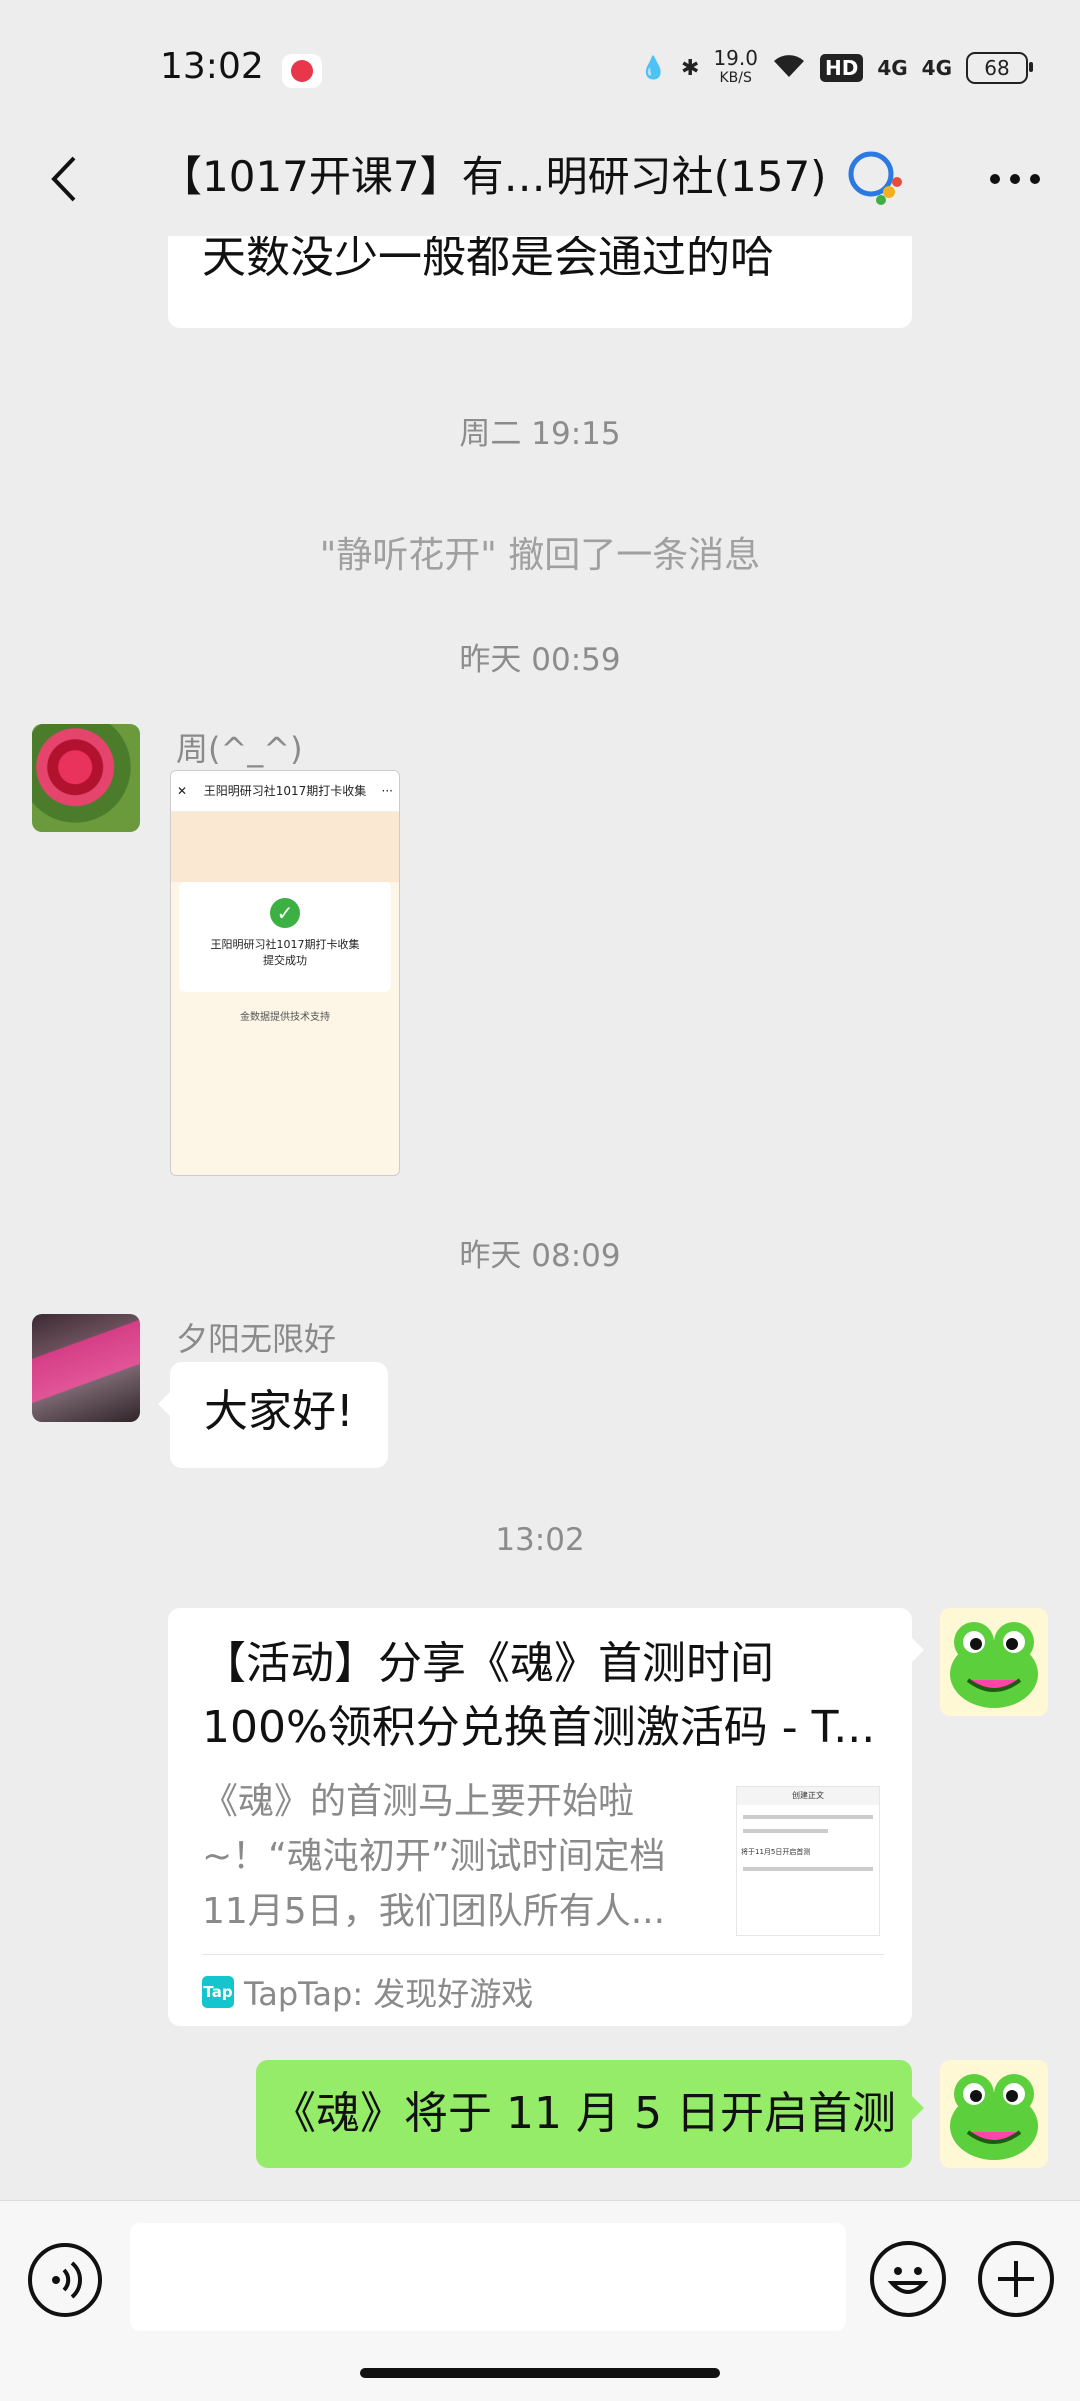 The image size is (1080, 2401). What do you see at coordinates (488, 2277) in the screenshot?
I see `message-input` at bounding box center [488, 2277].